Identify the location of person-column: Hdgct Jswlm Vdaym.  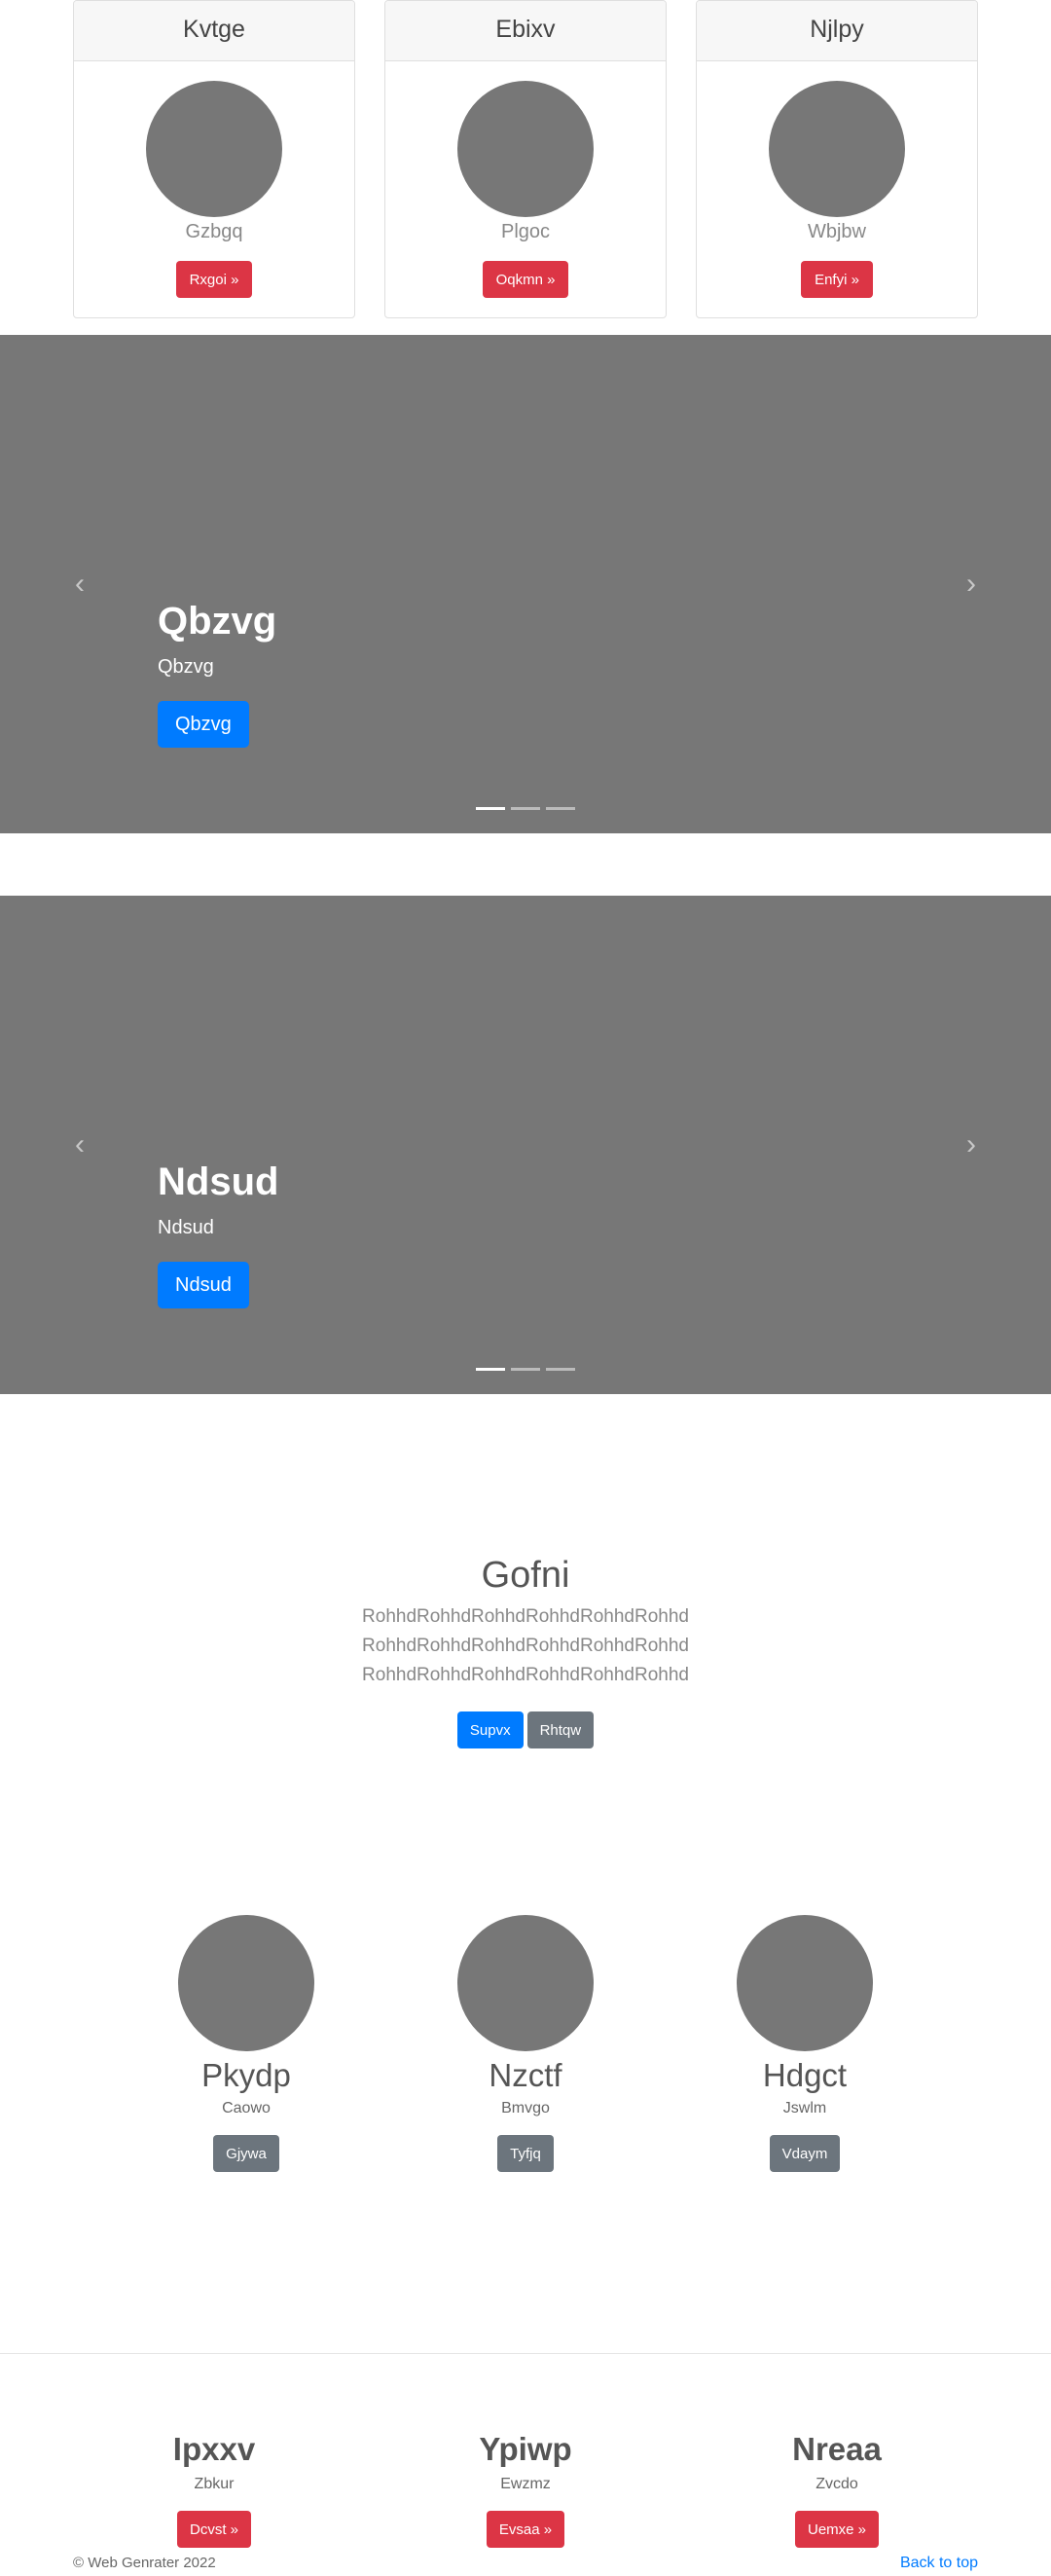
(805, 2043).